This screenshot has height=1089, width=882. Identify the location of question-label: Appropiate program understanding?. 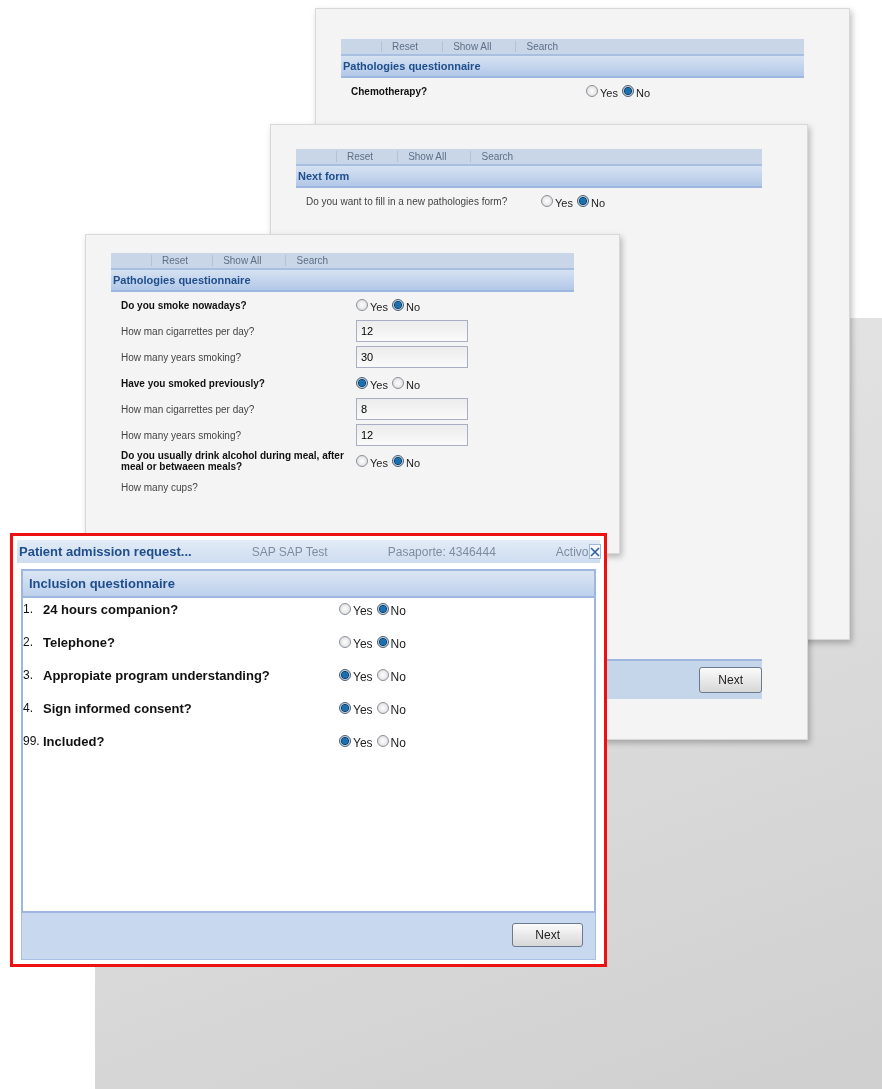
(157, 675).